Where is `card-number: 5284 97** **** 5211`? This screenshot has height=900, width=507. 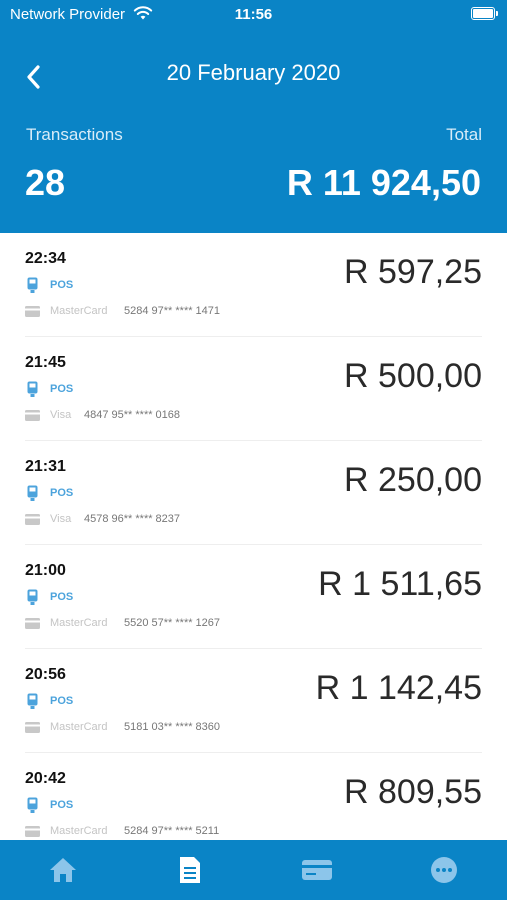
card-number: 5284 97** **** 5211 is located at coordinates (172, 831).